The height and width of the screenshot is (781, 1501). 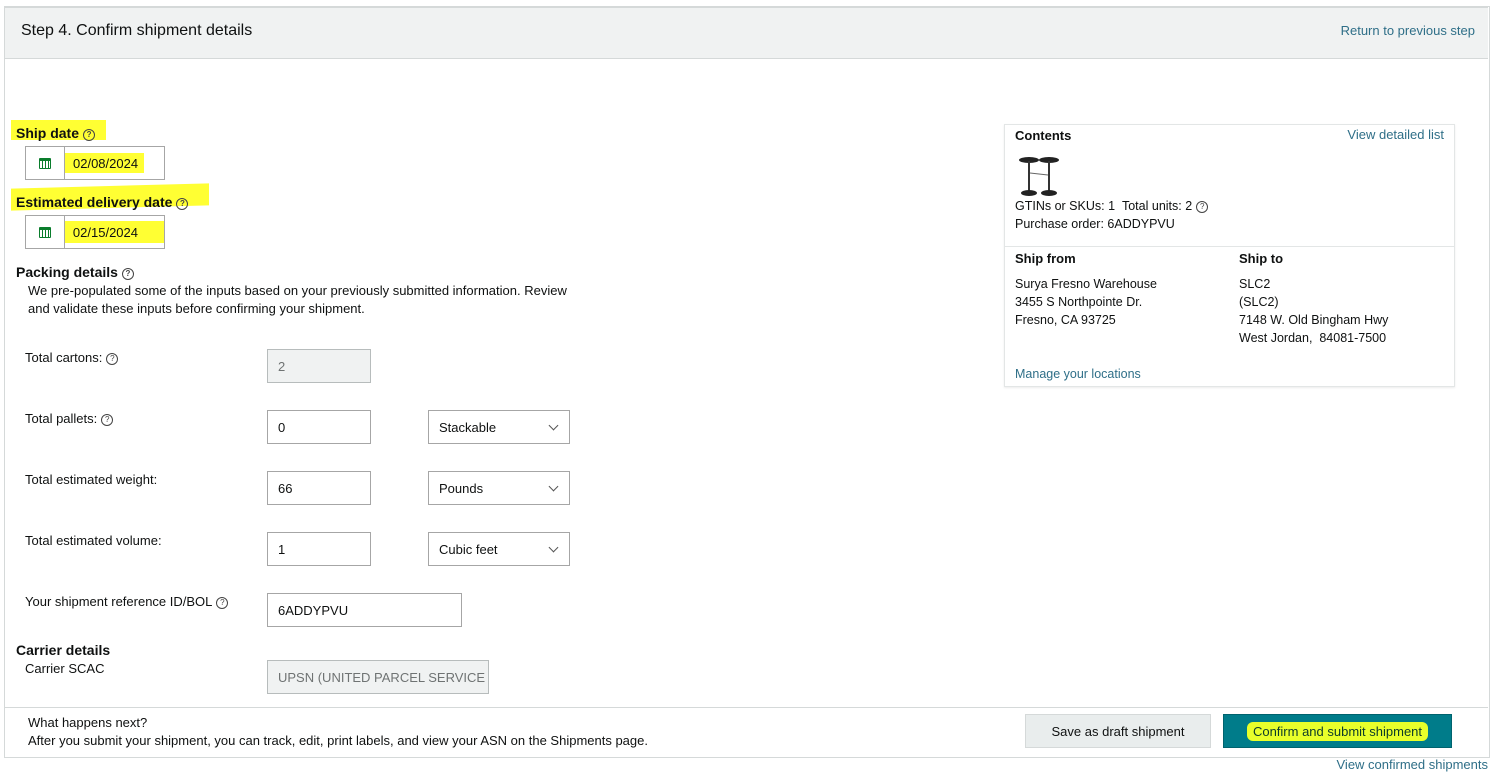 What do you see at coordinates (319, 488) in the screenshot?
I see `total-weight-input: 66` at bounding box center [319, 488].